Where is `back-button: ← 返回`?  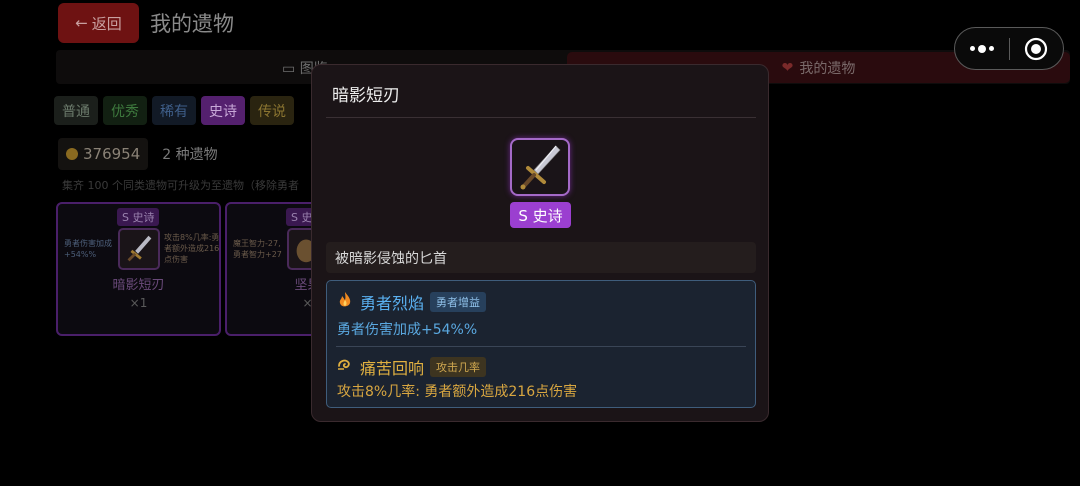
back-button: ← 返回 is located at coordinates (98, 23).